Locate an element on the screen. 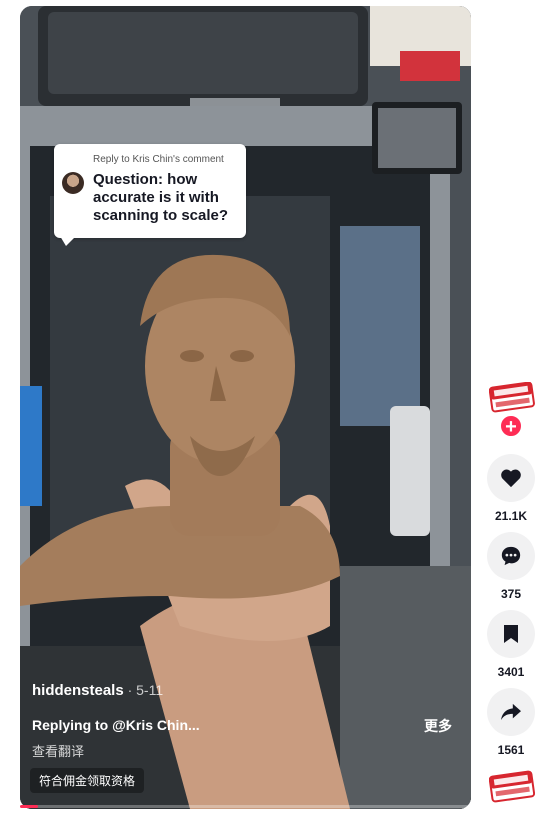  sound-avatar is located at coordinates (512, 787).